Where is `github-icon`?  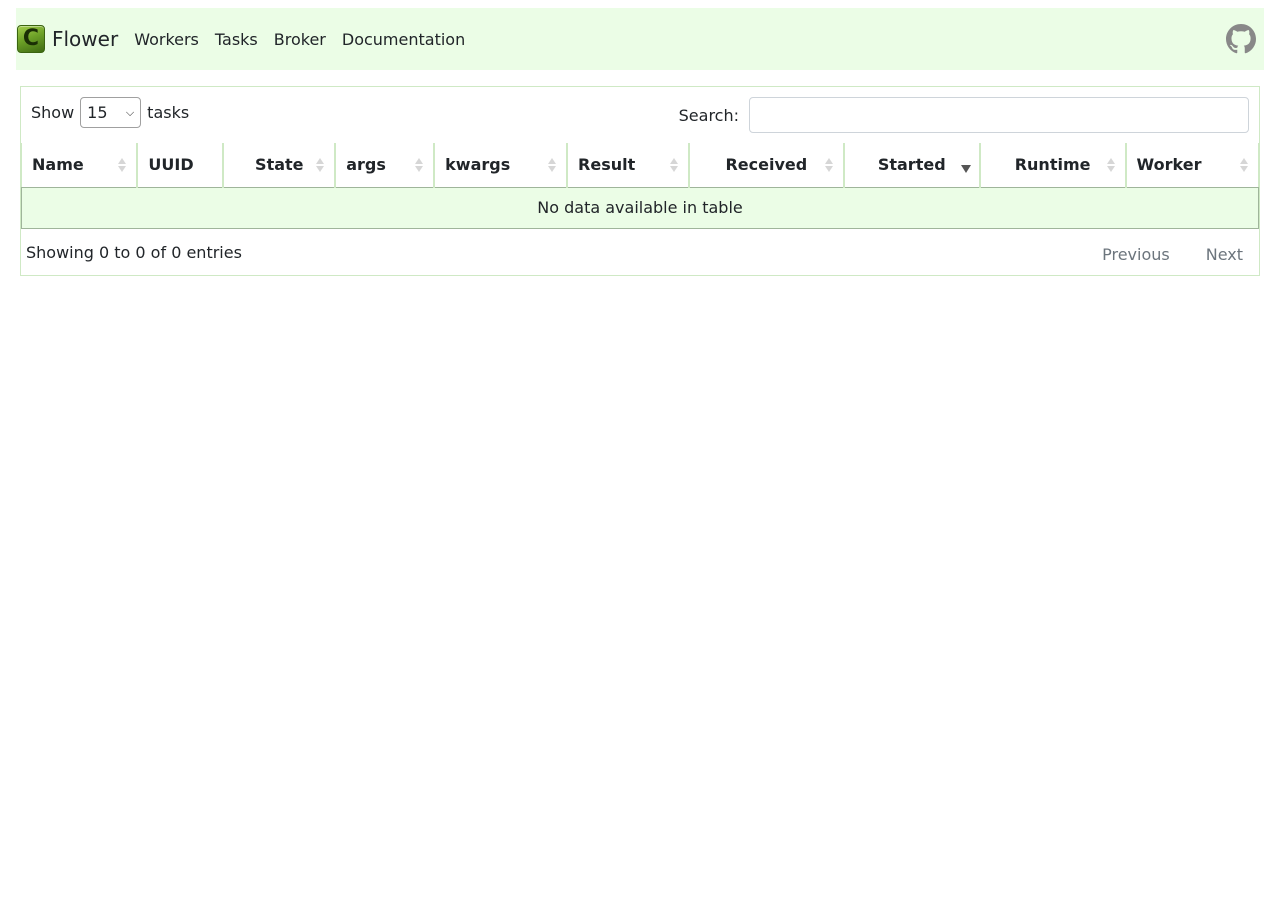 github-icon is located at coordinates (1241, 39).